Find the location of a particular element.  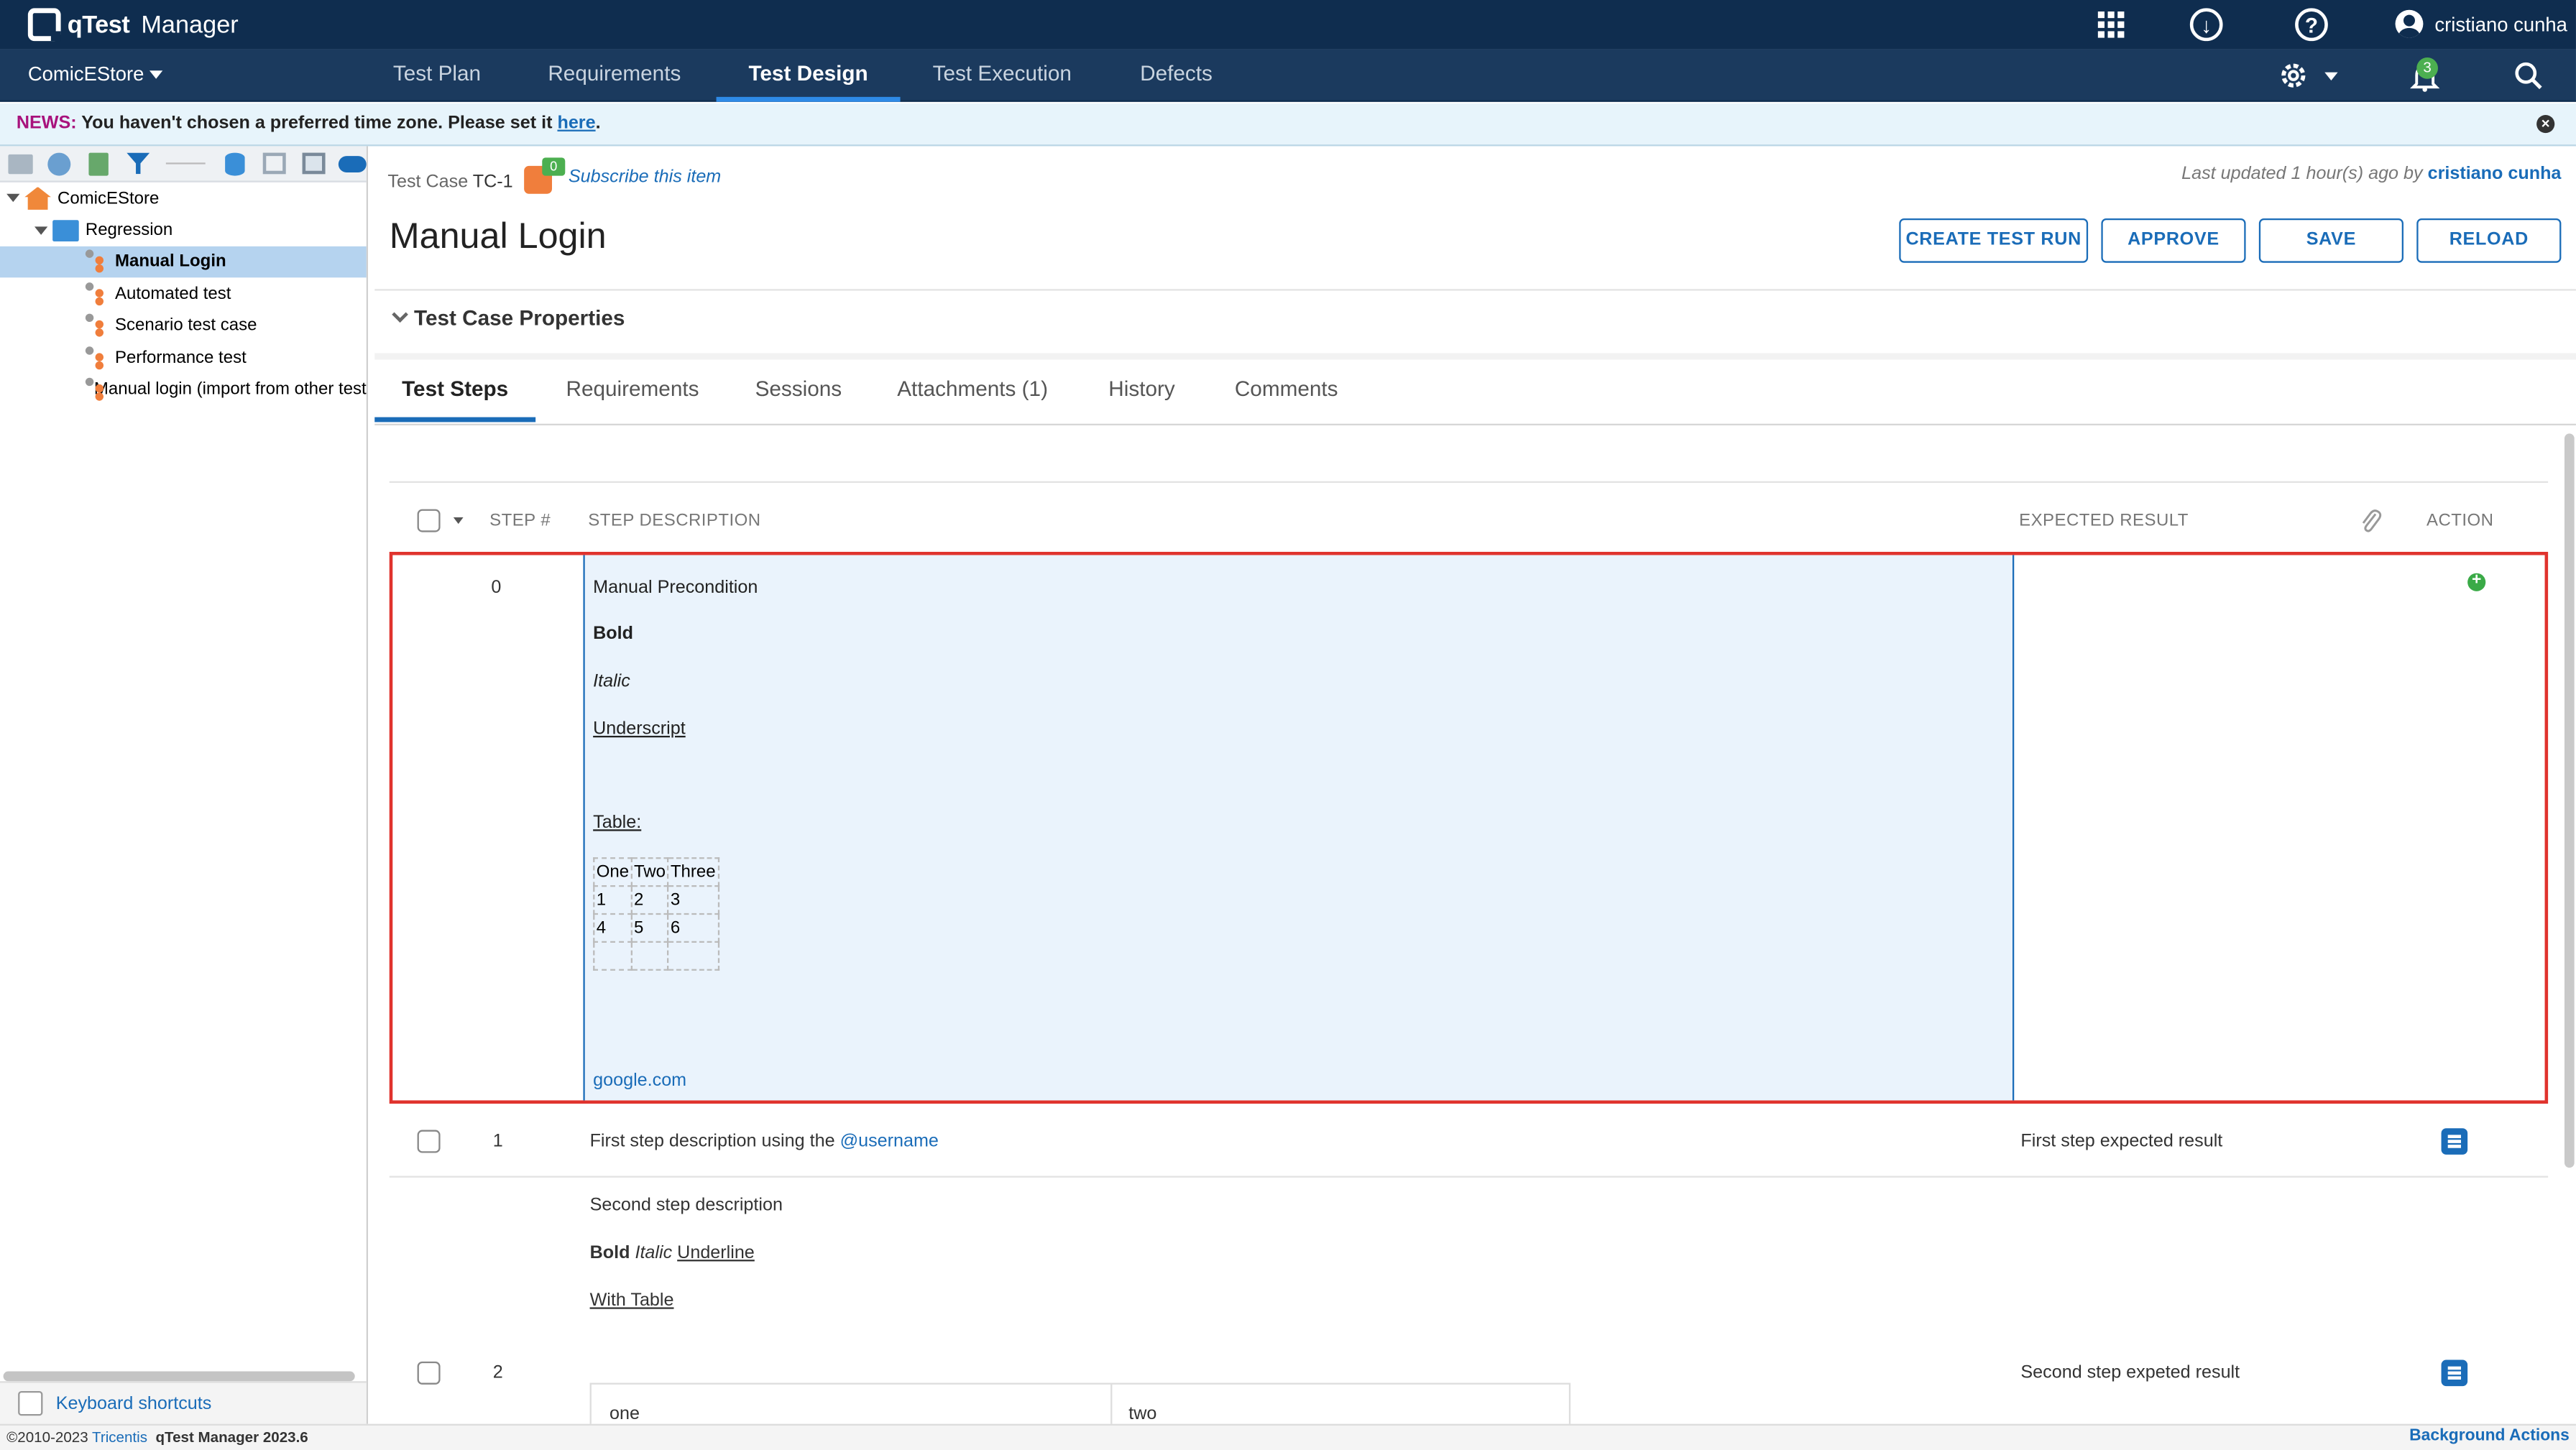

tab-attachments: Attachments (1) is located at coordinates (972, 399).